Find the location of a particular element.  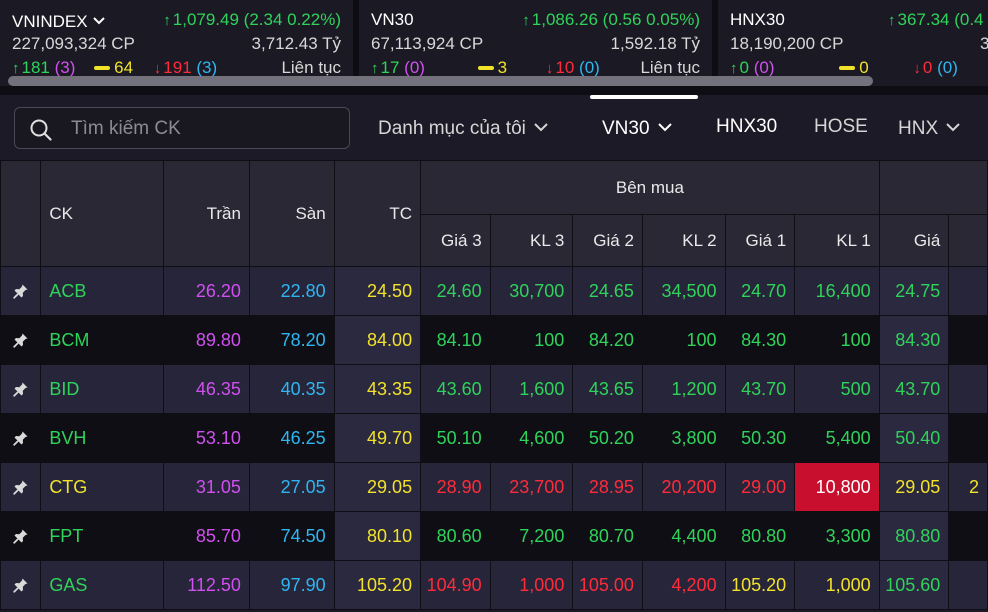

declines-count: ↓ 0 is located at coordinates (922, 67).